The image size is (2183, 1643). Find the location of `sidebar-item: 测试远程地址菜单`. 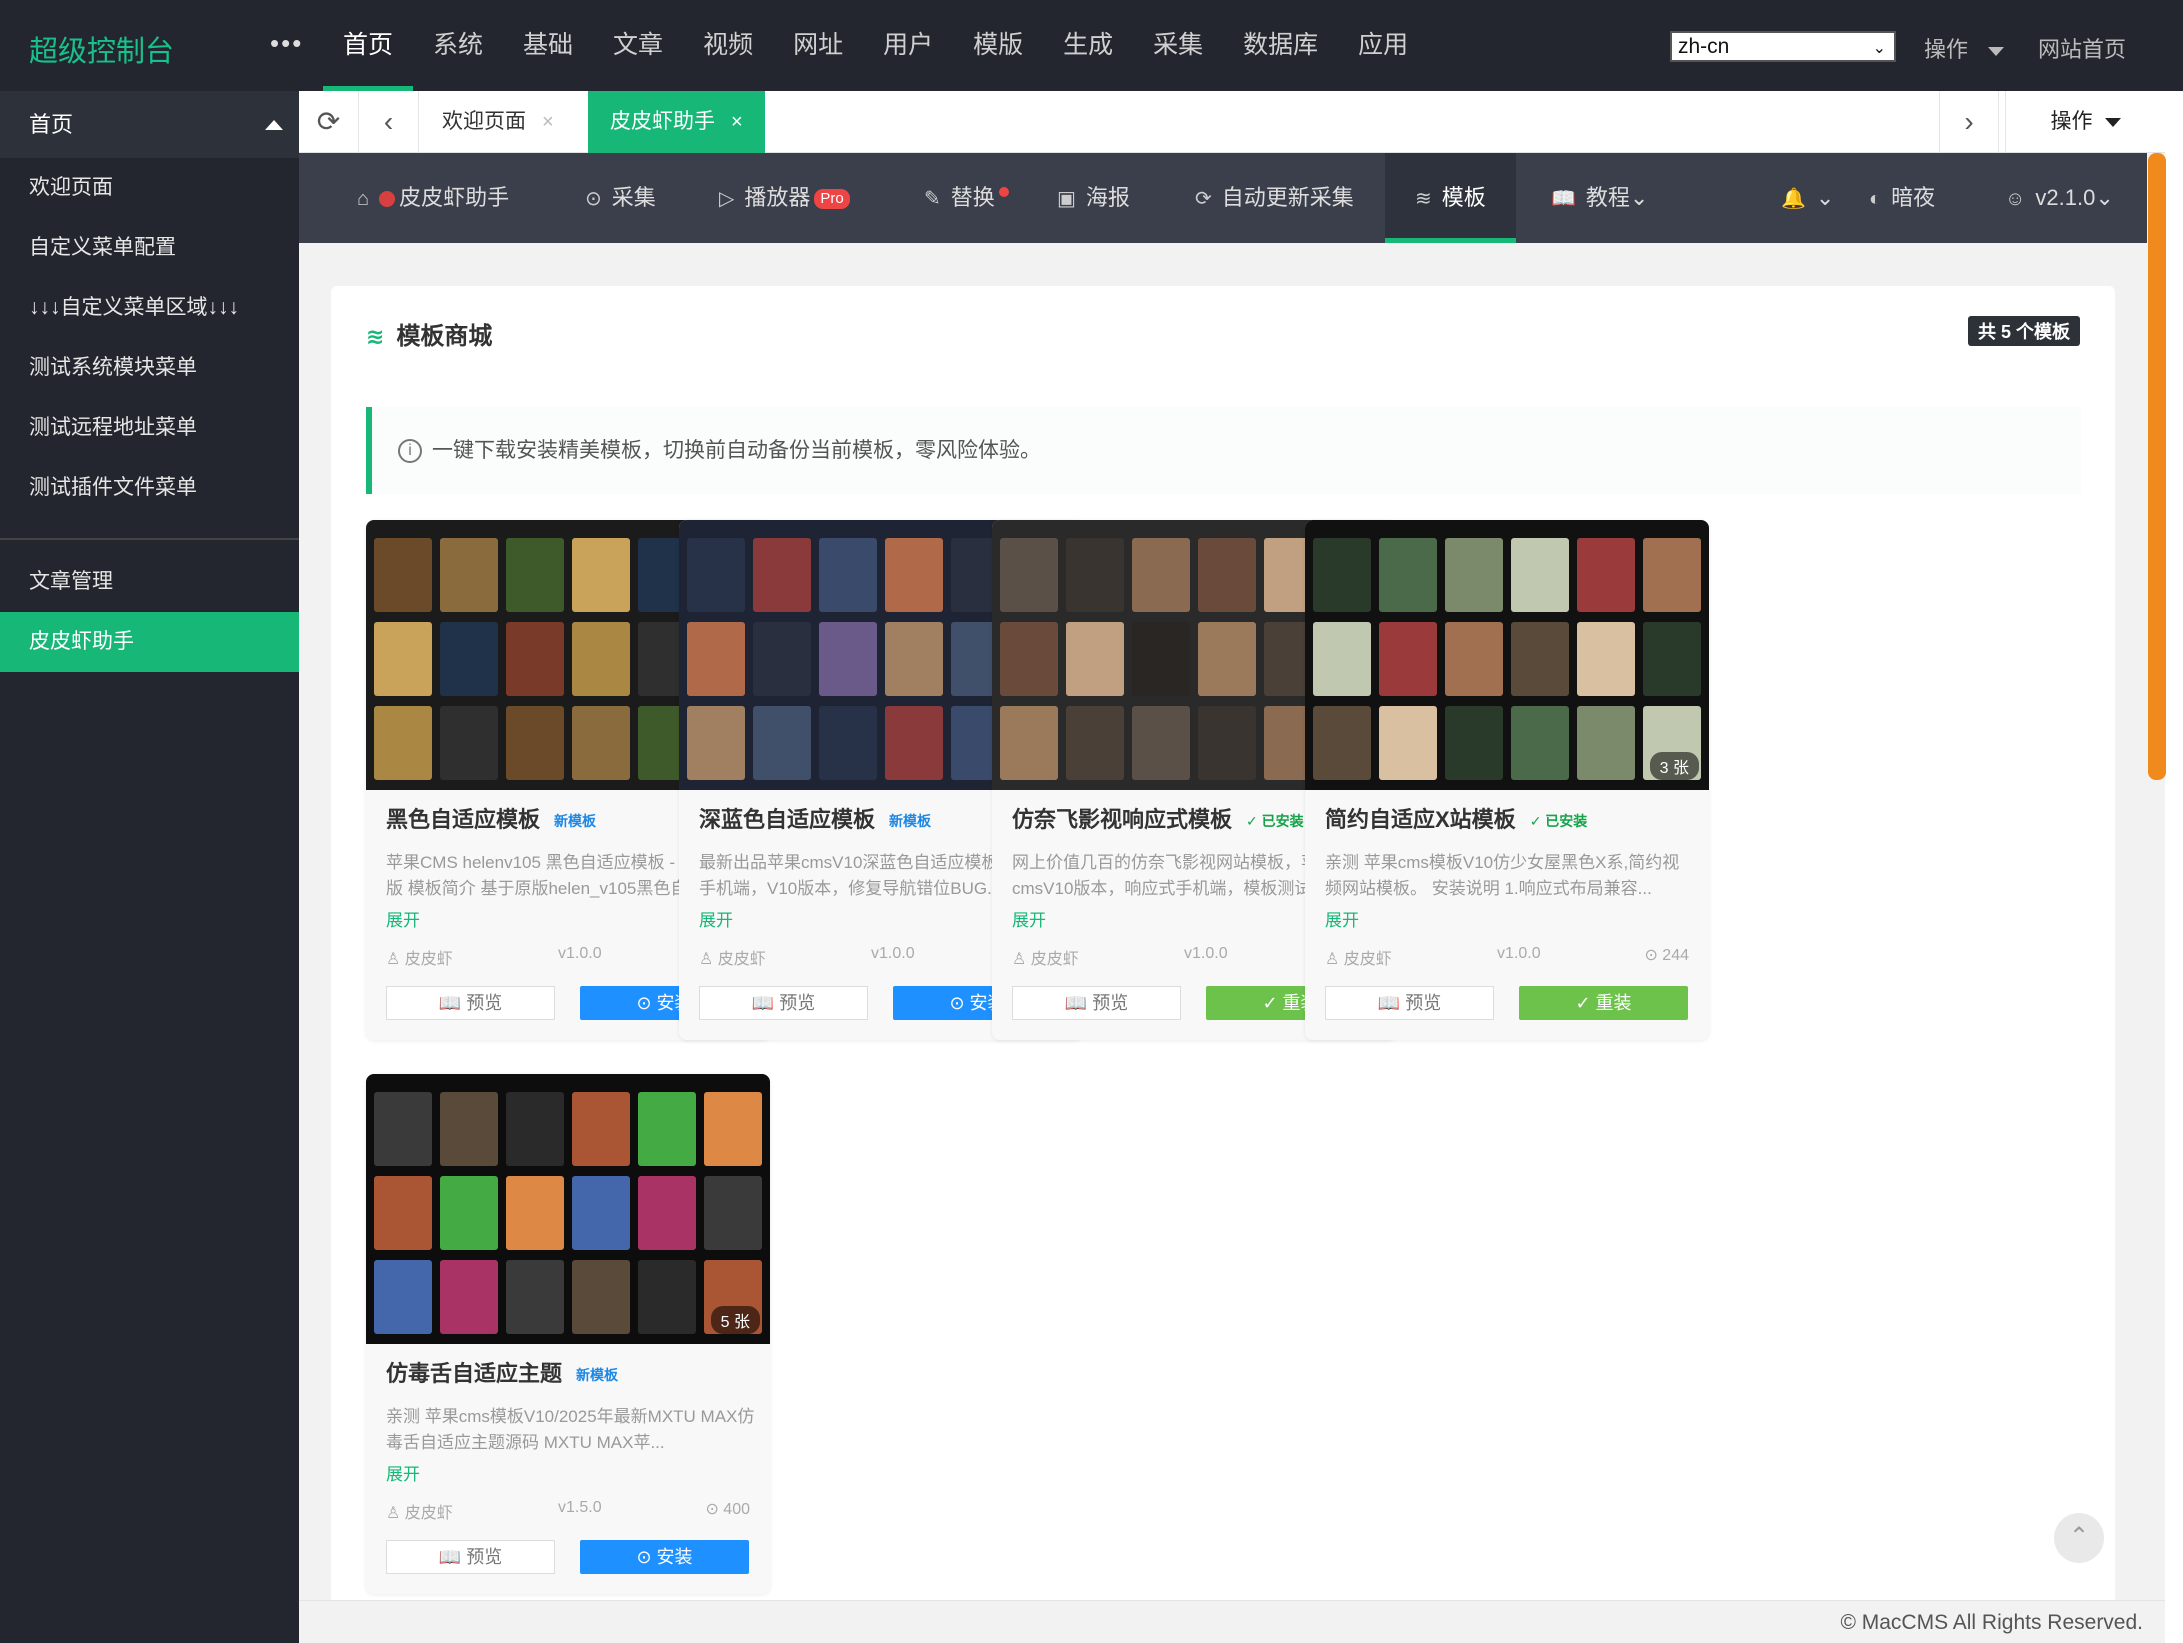

sidebar-item: 测试远程地址菜单 is located at coordinates (149, 428).